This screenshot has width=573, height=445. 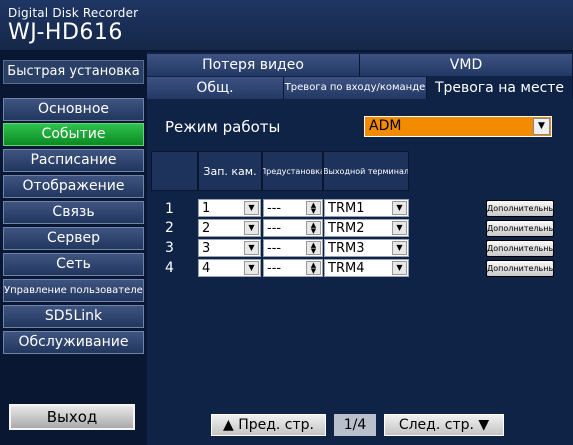 What do you see at coordinates (268, 425) in the screenshot?
I see `prev-page-button: ▲ Пред. стр.` at bounding box center [268, 425].